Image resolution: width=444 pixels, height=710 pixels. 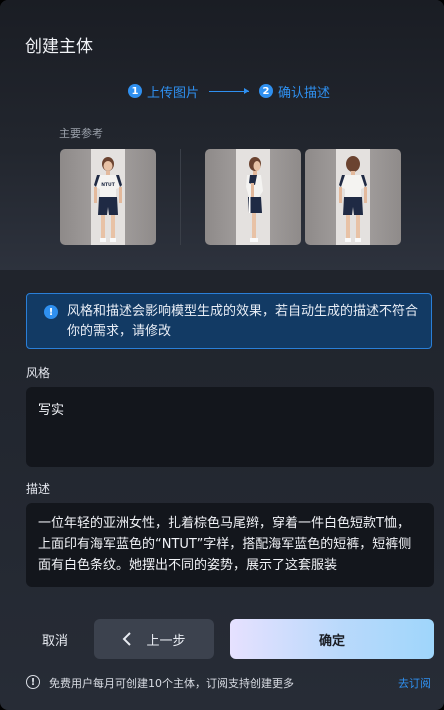 What do you see at coordinates (332, 639) in the screenshot?
I see `confirm-button: 确定` at bounding box center [332, 639].